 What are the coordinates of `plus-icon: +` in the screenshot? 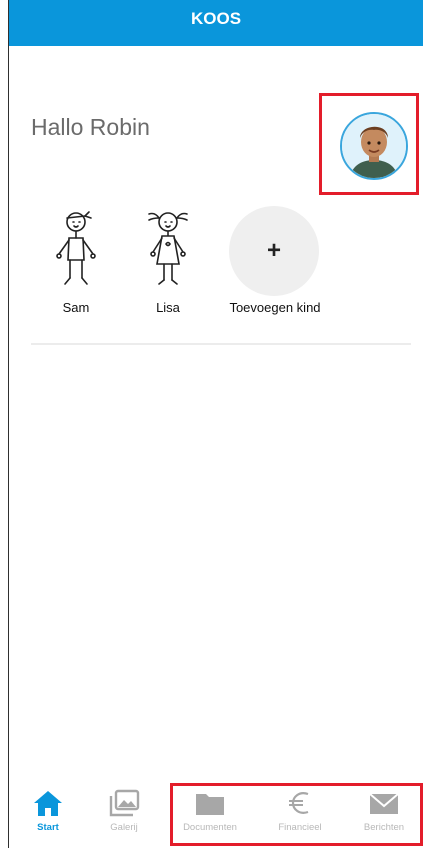 It's located at (273, 250).